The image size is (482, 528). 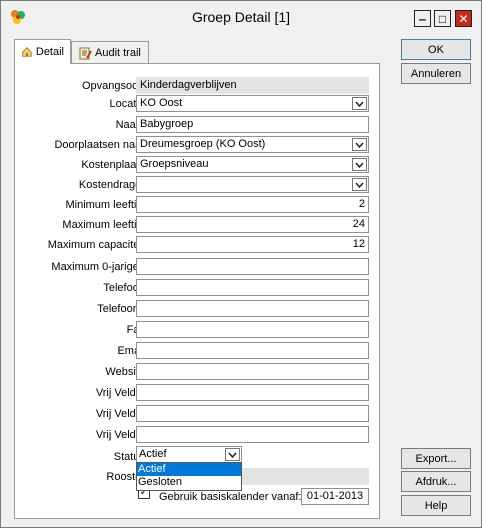 What do you see at coordinates (252, 224) in the screenshot?
I see `max-leeftijd-input: 24` at bounding box center [252, 224].